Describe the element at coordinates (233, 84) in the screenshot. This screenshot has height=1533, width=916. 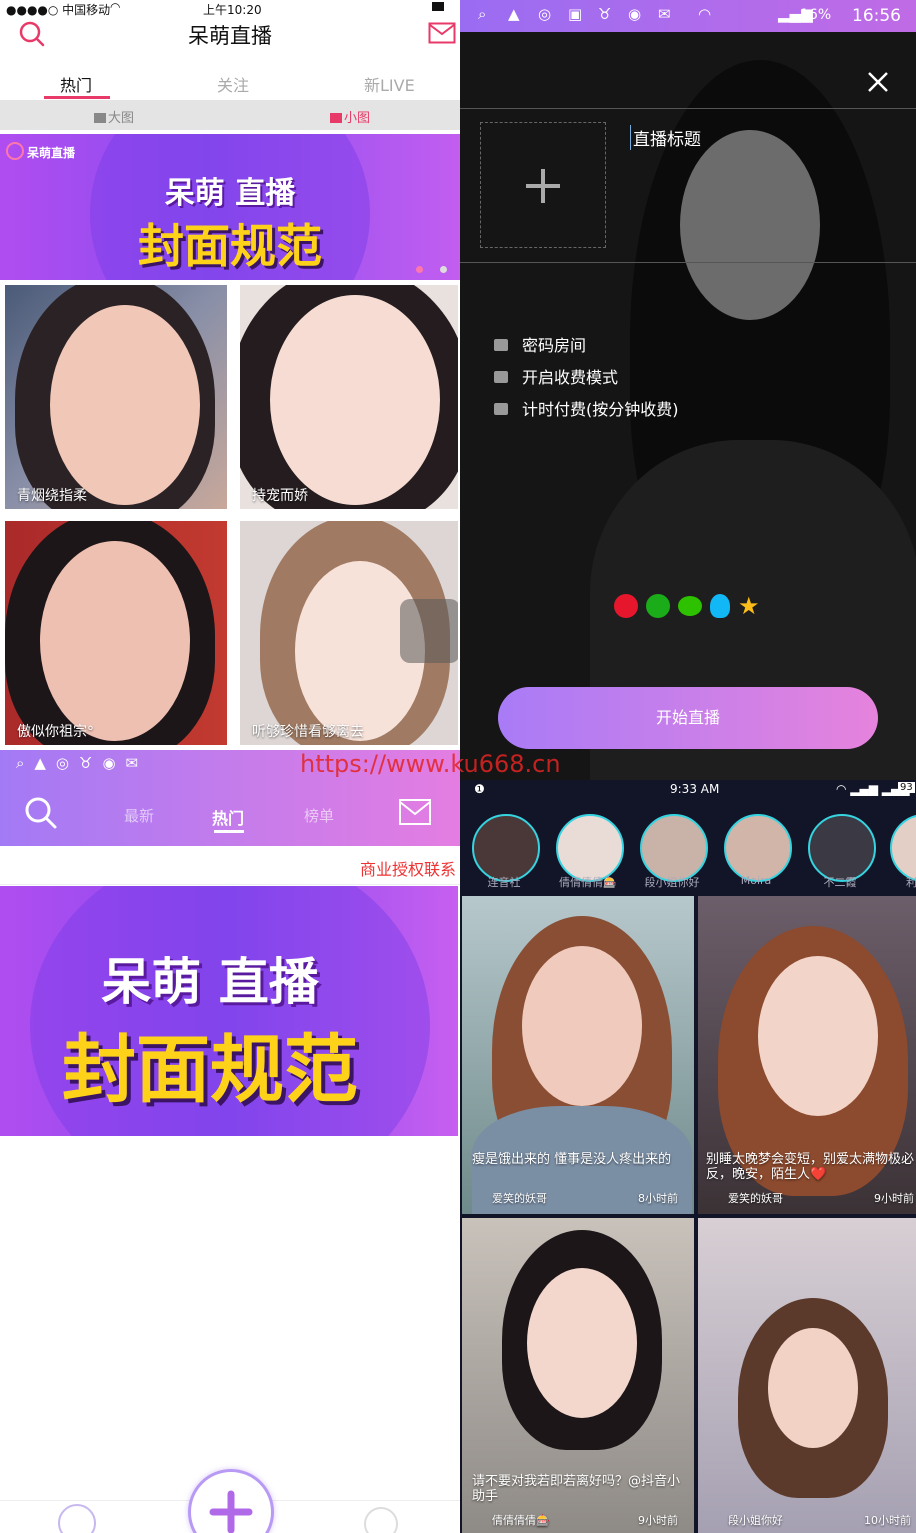
I see `tab-follow: 关注` at that location.